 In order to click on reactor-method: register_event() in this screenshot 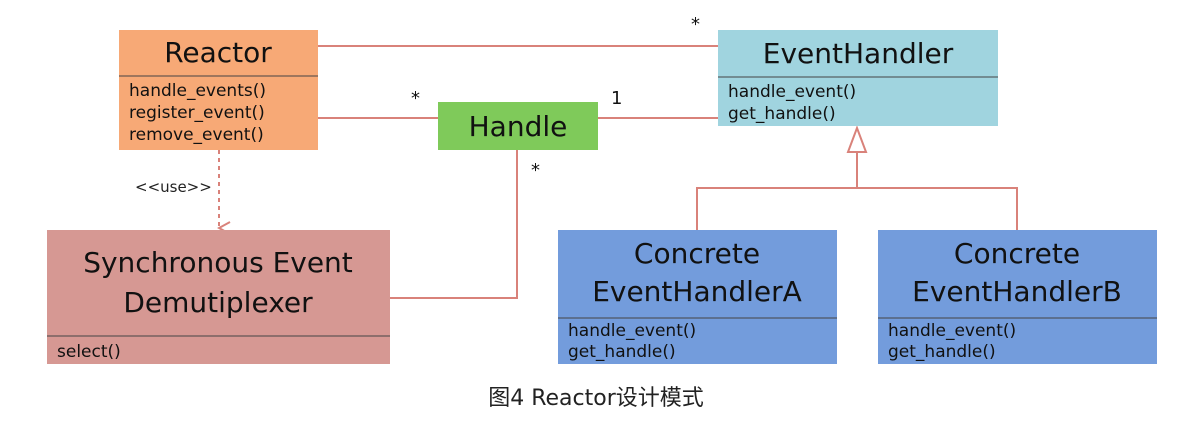, I will do `click(197, 113)`.